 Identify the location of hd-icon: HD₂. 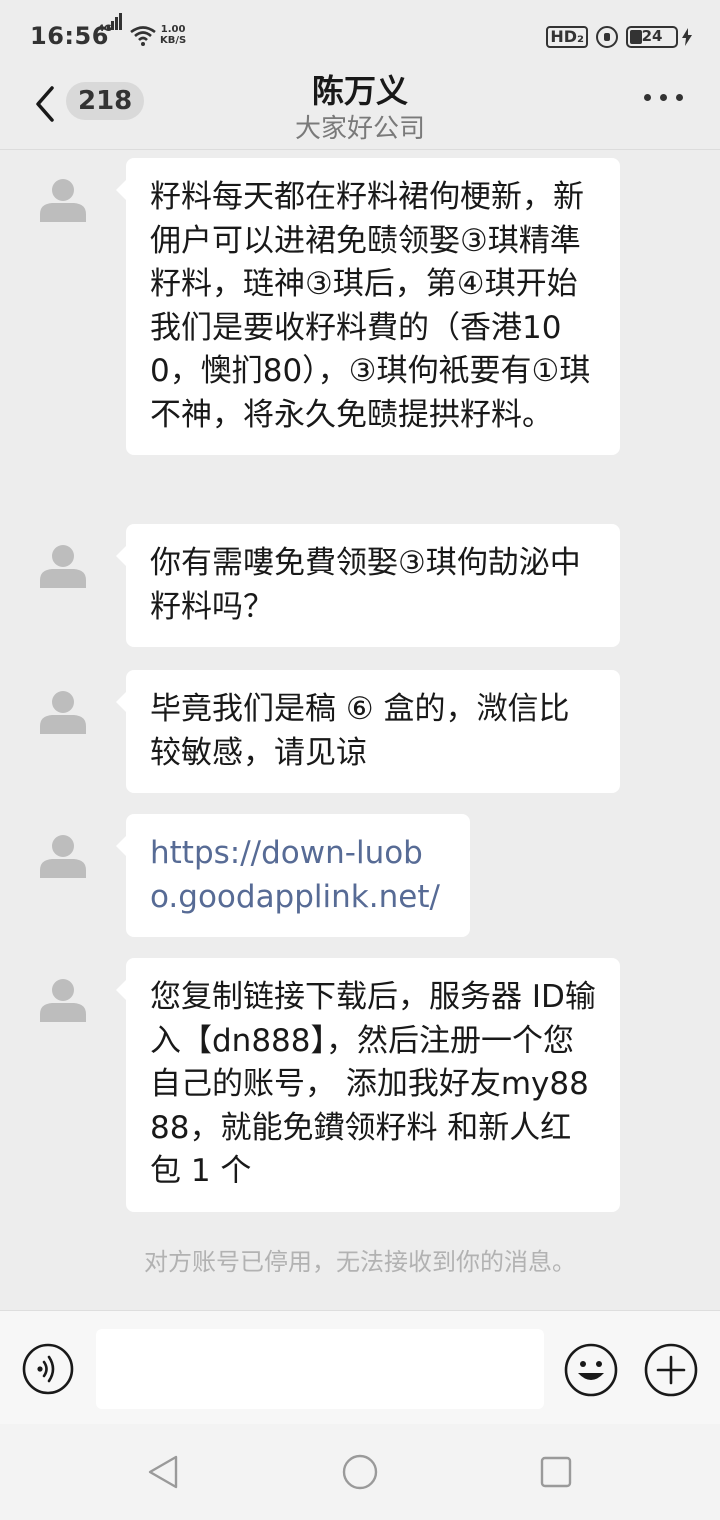
(567, 37).